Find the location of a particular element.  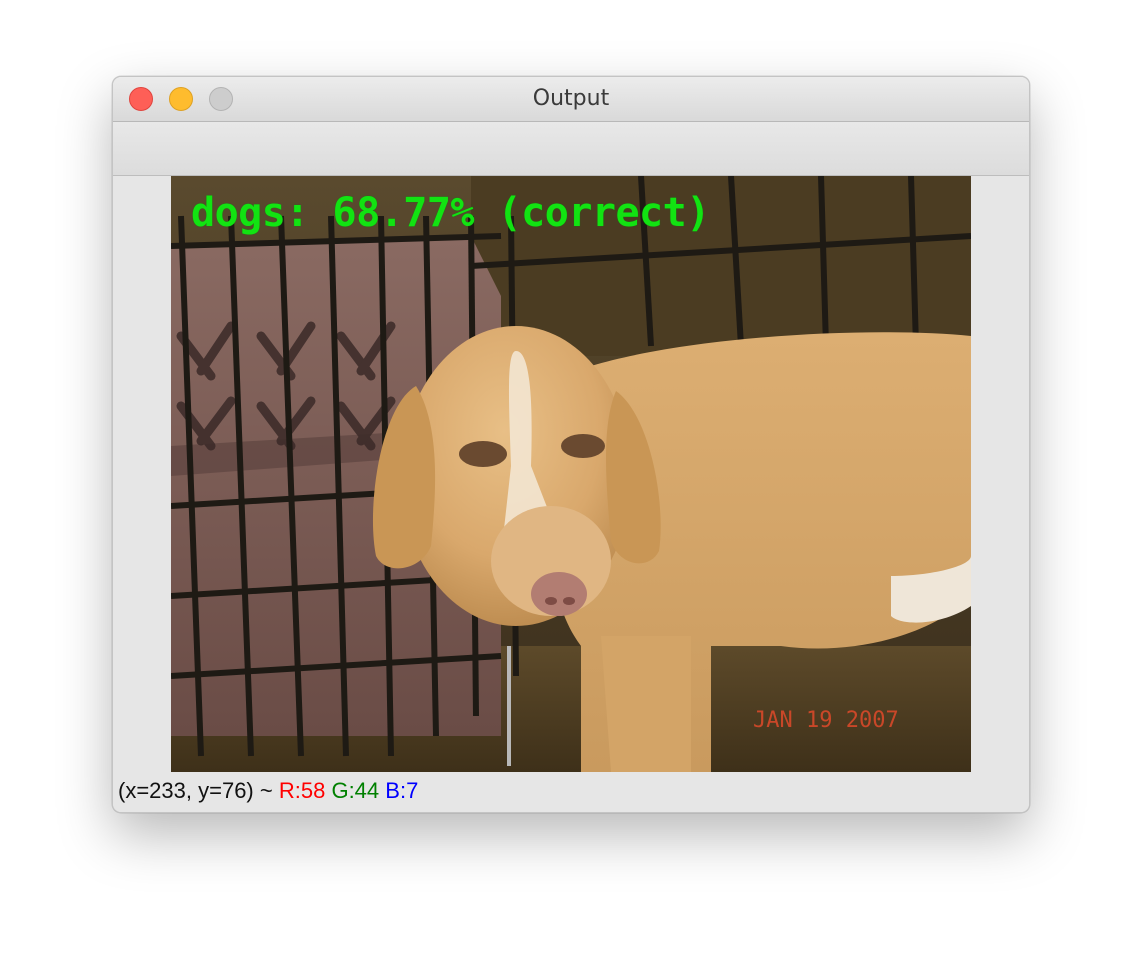

status-bar: (x=233, y=76) ~ R:58 G:44 B:7 is located at coordinates (268, 791).